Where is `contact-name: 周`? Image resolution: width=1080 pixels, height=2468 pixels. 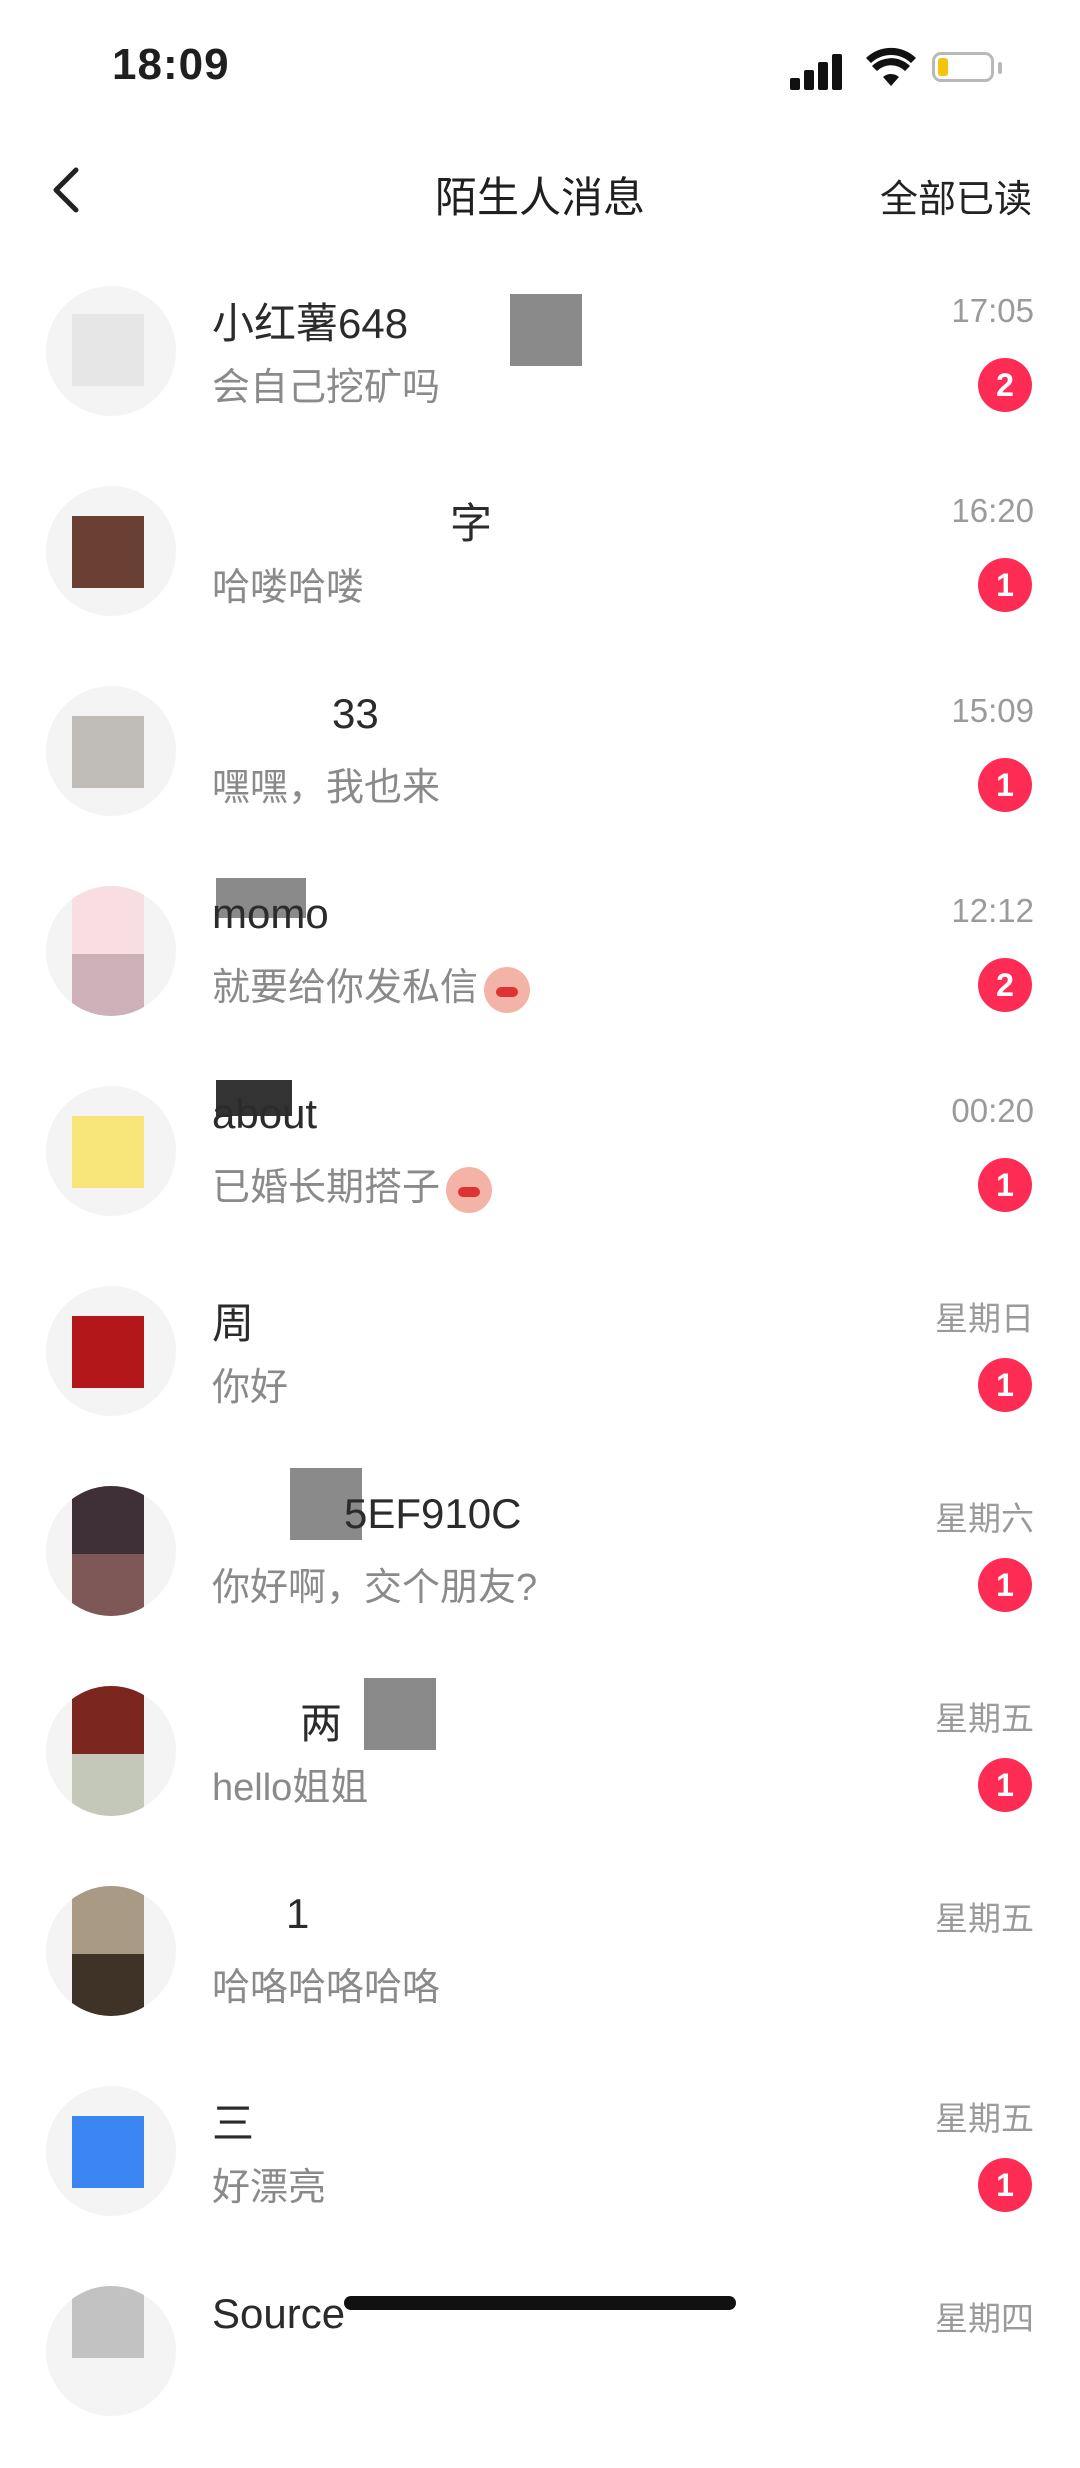
contact-name: 周 is located at coordinates (233, 1323).